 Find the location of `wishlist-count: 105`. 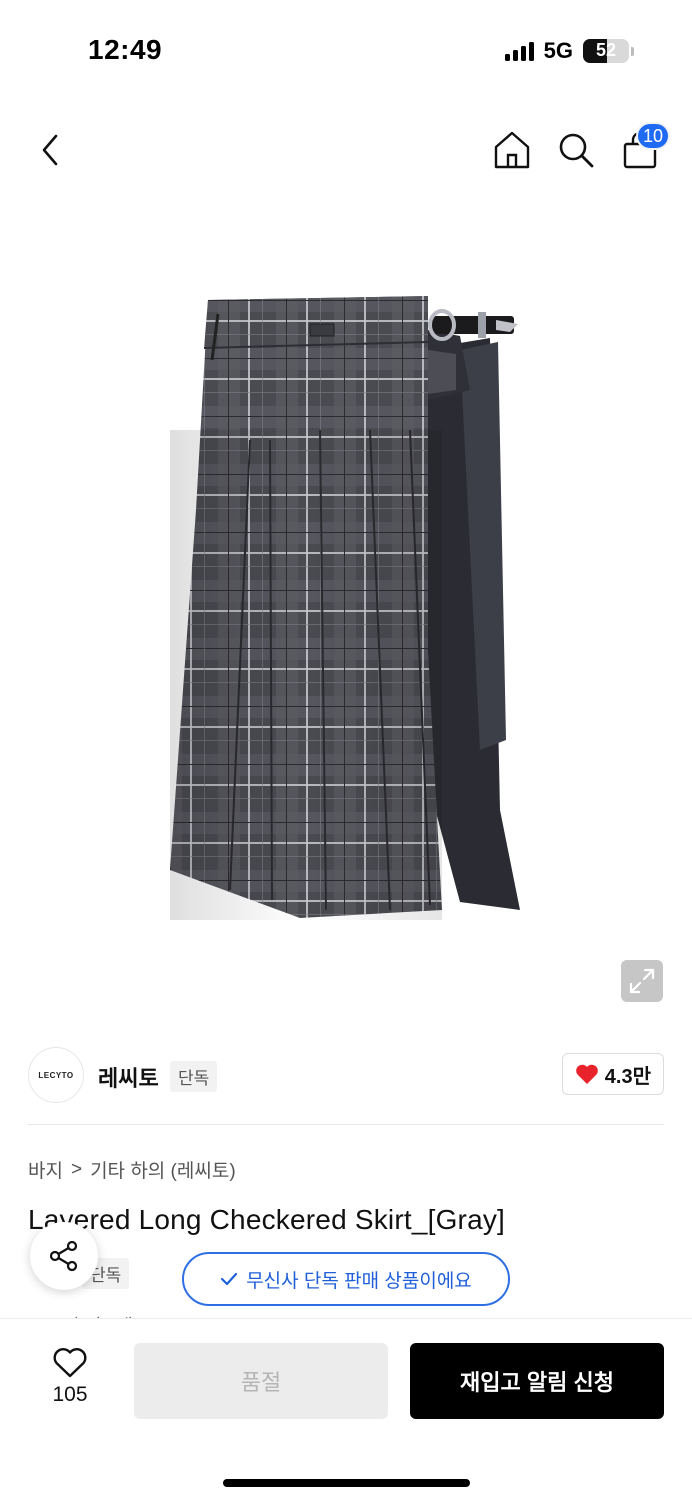

wishlist-count: 105 is located at coordinates (70, 1394).